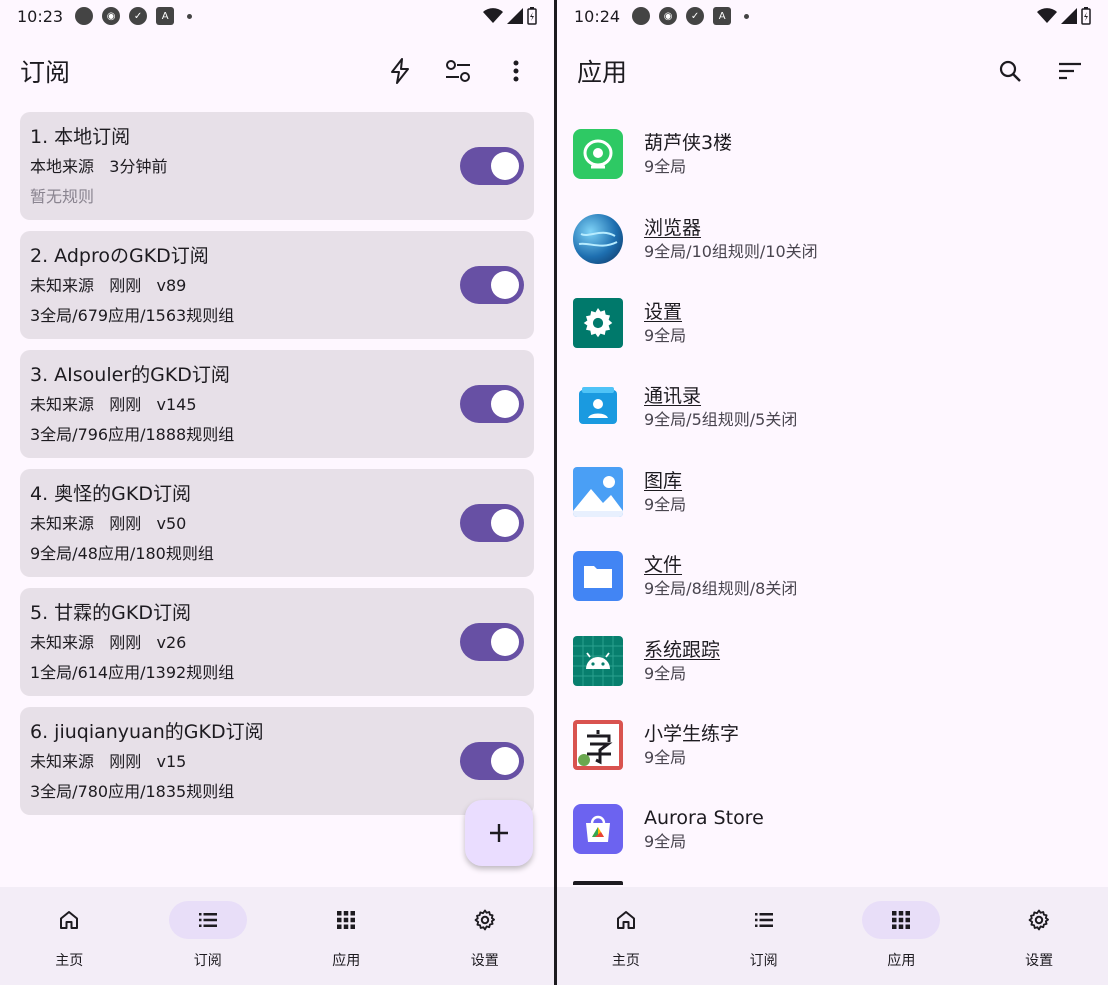  What do you see at coordinates (840, 323) in the screenshot?
I see `app-list-item: 设置 9全局` at bounding box center [840, 323].